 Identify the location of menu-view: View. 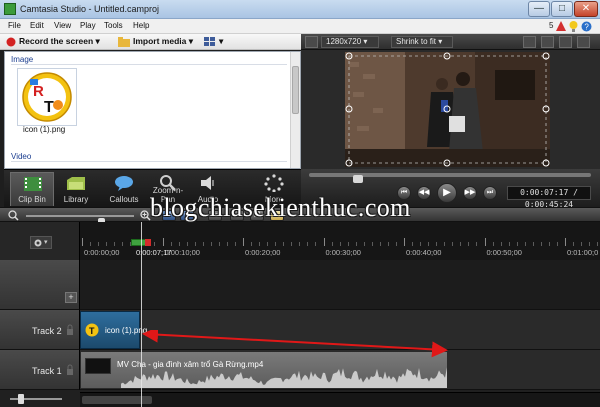
(62, 25).